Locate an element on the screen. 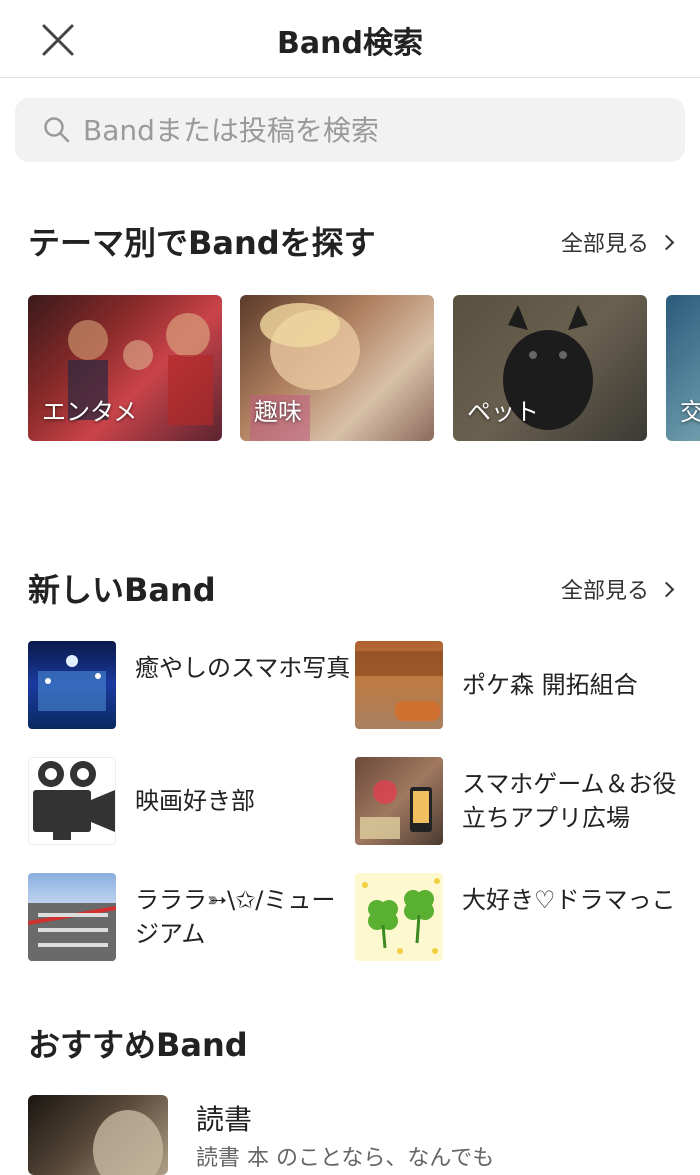  search-bar is located at coordinates (350, 130).